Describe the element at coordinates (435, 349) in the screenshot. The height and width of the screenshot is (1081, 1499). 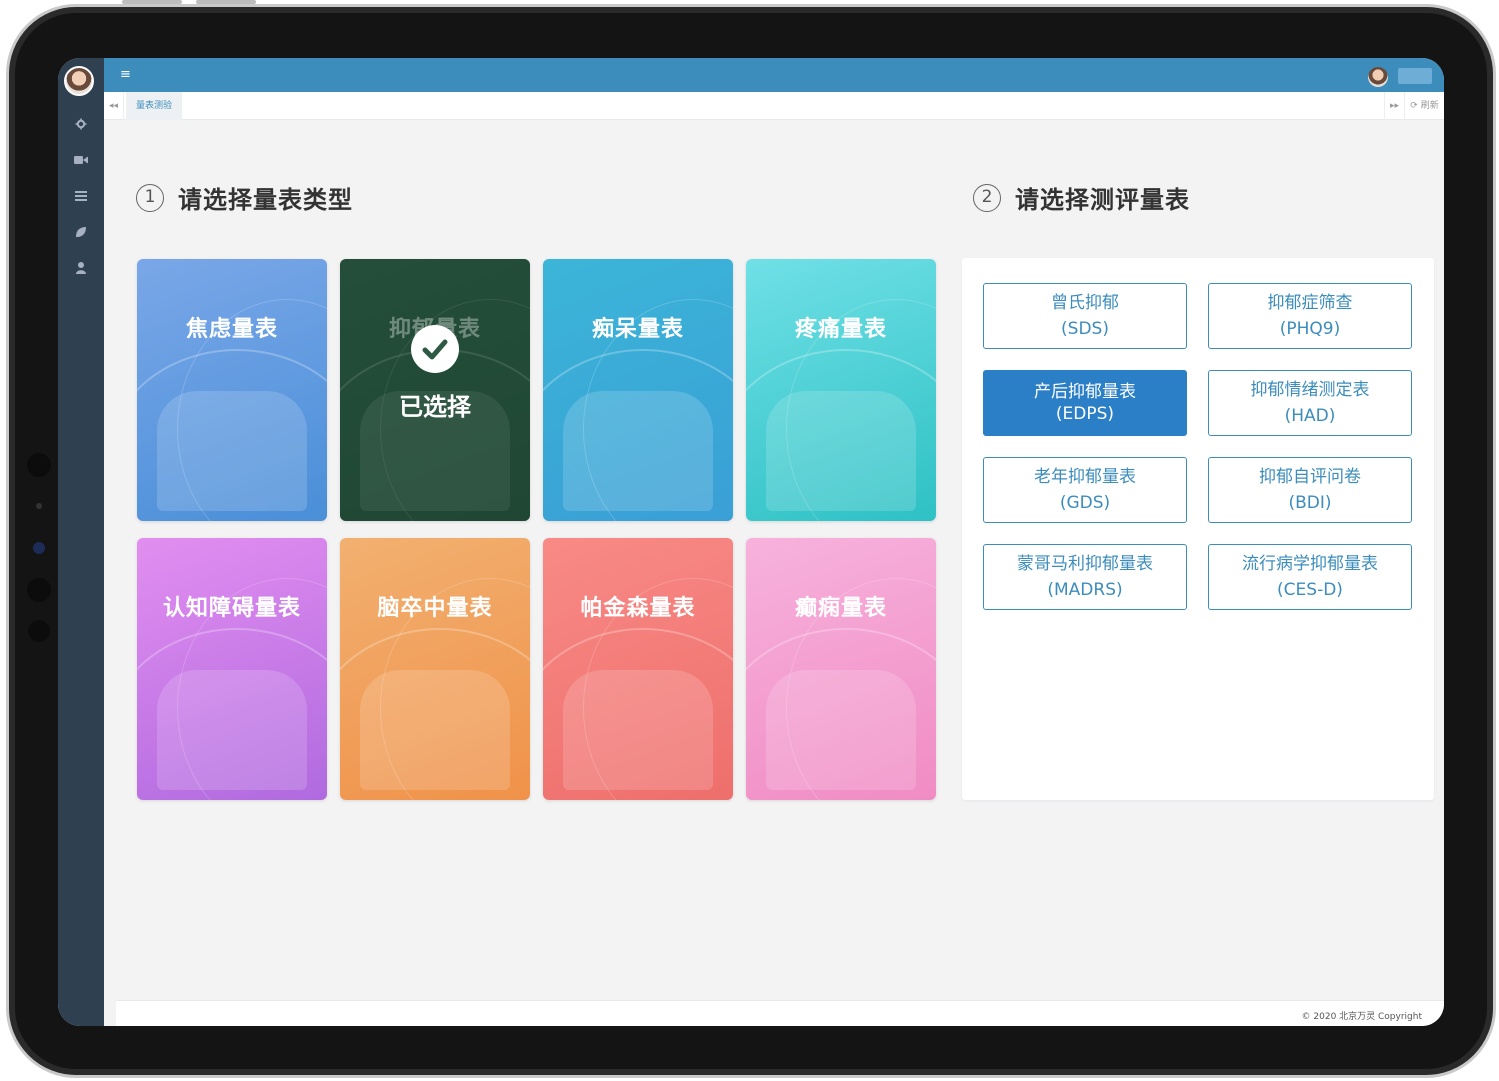
I see `check-icon` at that location.